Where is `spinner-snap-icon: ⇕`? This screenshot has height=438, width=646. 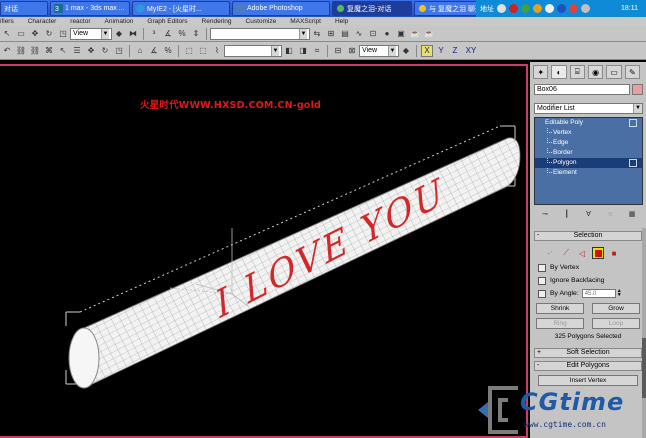
spinner-snap-icon: ⇕ is located at coordinates (196, 34).